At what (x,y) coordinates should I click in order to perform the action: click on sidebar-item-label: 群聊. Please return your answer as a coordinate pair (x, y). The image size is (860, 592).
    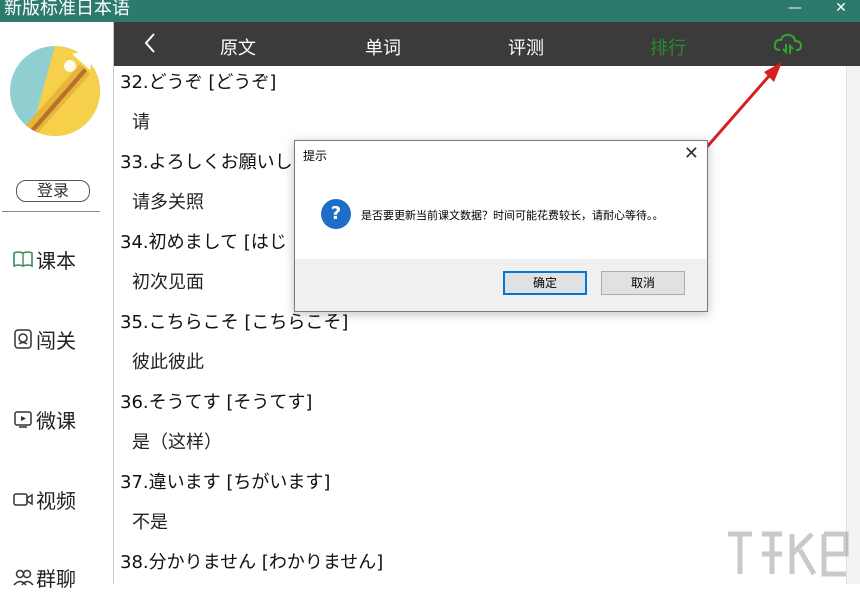
    Looking at the image, I should click on (56, 578).